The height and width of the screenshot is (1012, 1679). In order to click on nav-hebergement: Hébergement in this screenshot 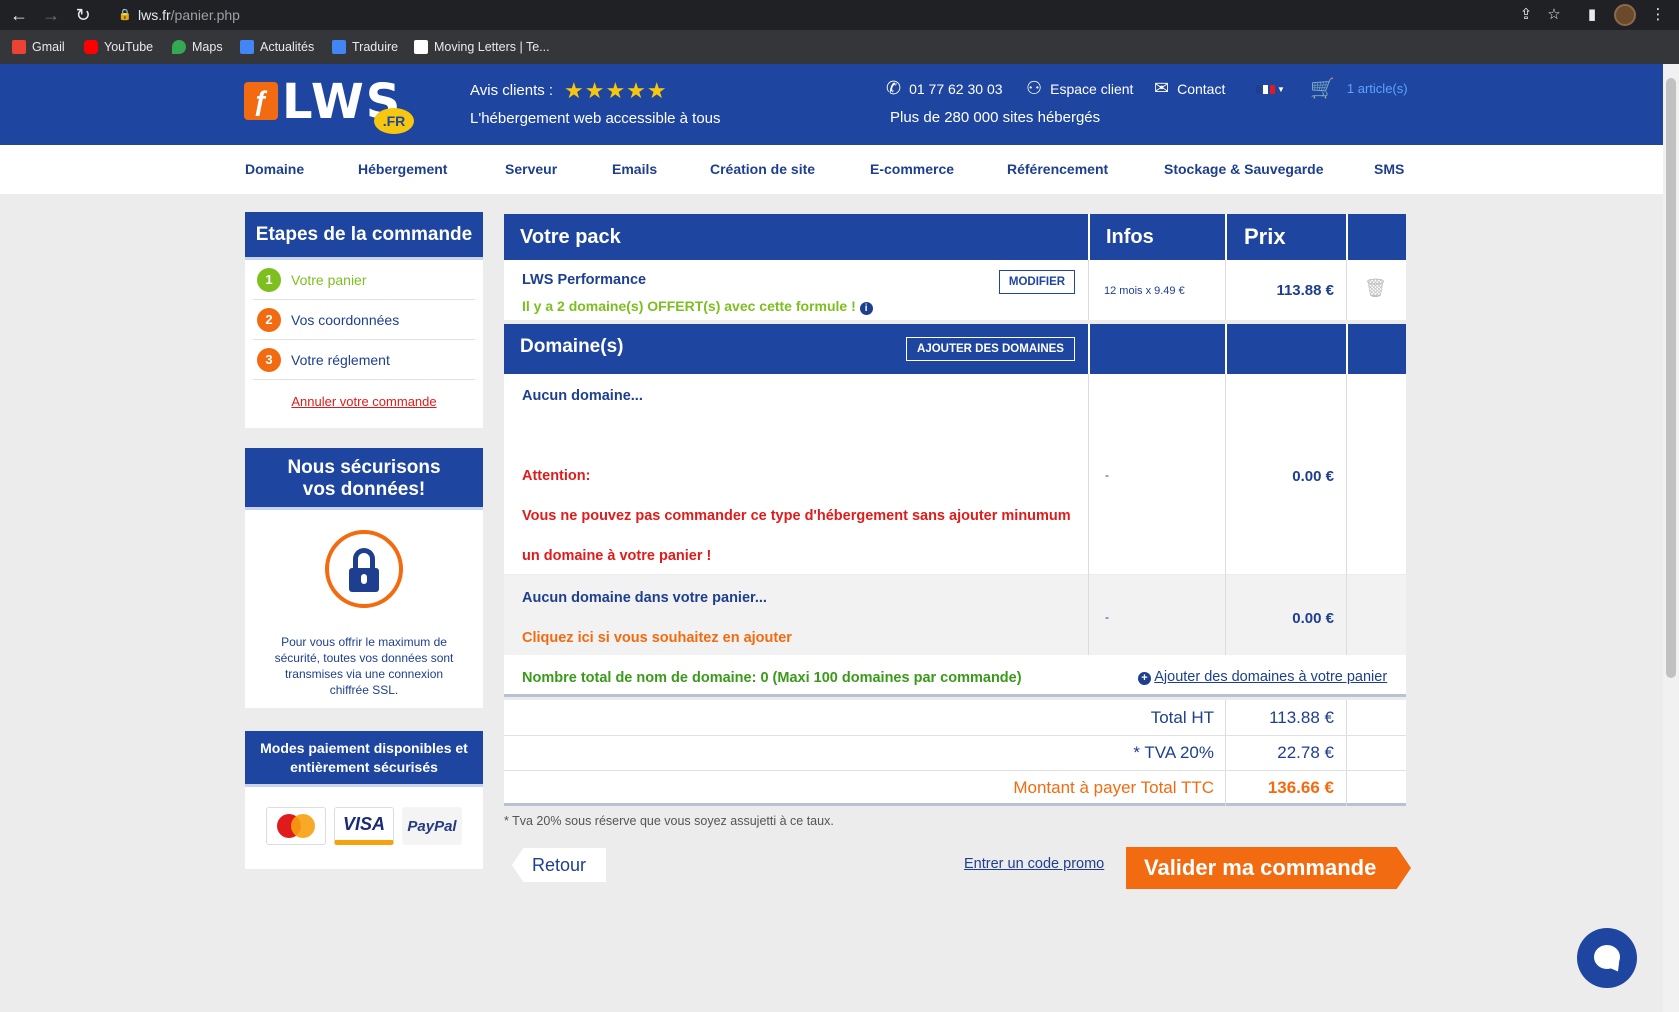, I will do `click(402, 169)`.